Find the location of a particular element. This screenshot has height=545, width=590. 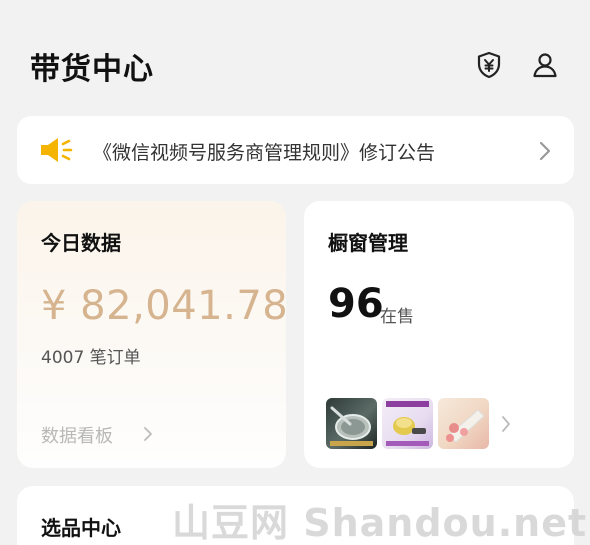

today-data-title: 今日数据 is located at coordinates (81, 243).